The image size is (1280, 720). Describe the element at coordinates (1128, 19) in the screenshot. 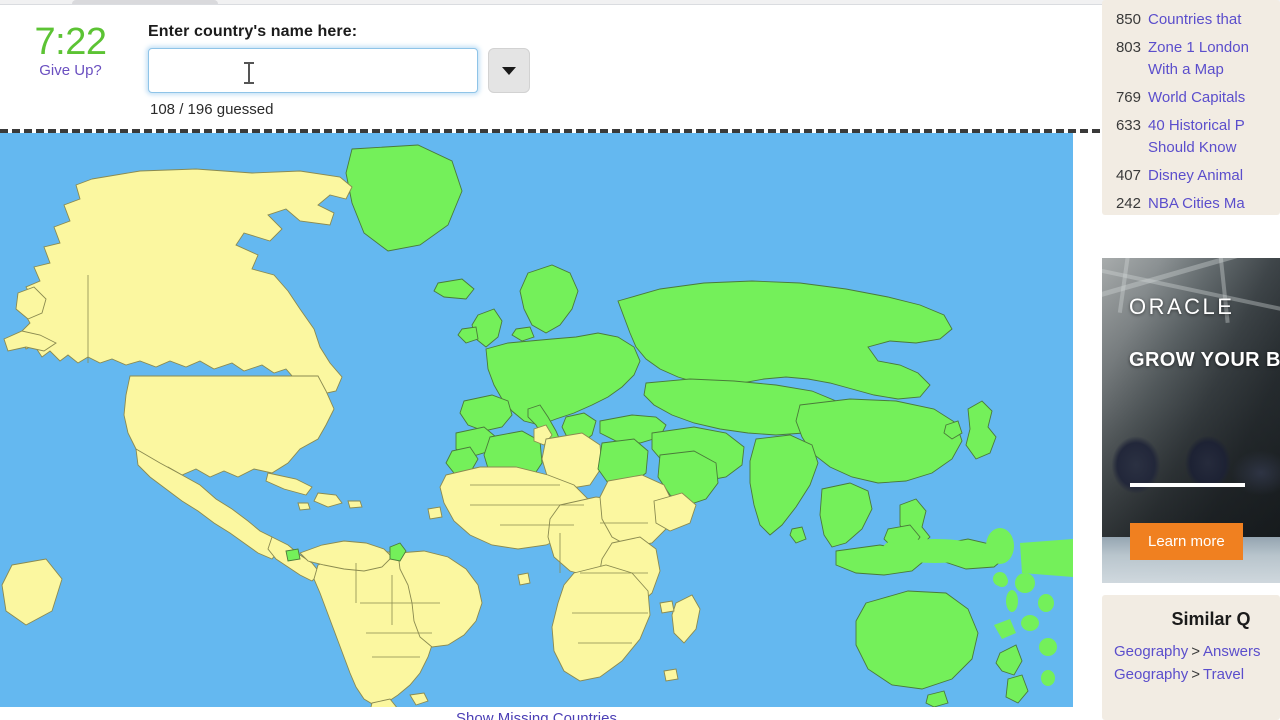

I see `play-count: 850` at that location.